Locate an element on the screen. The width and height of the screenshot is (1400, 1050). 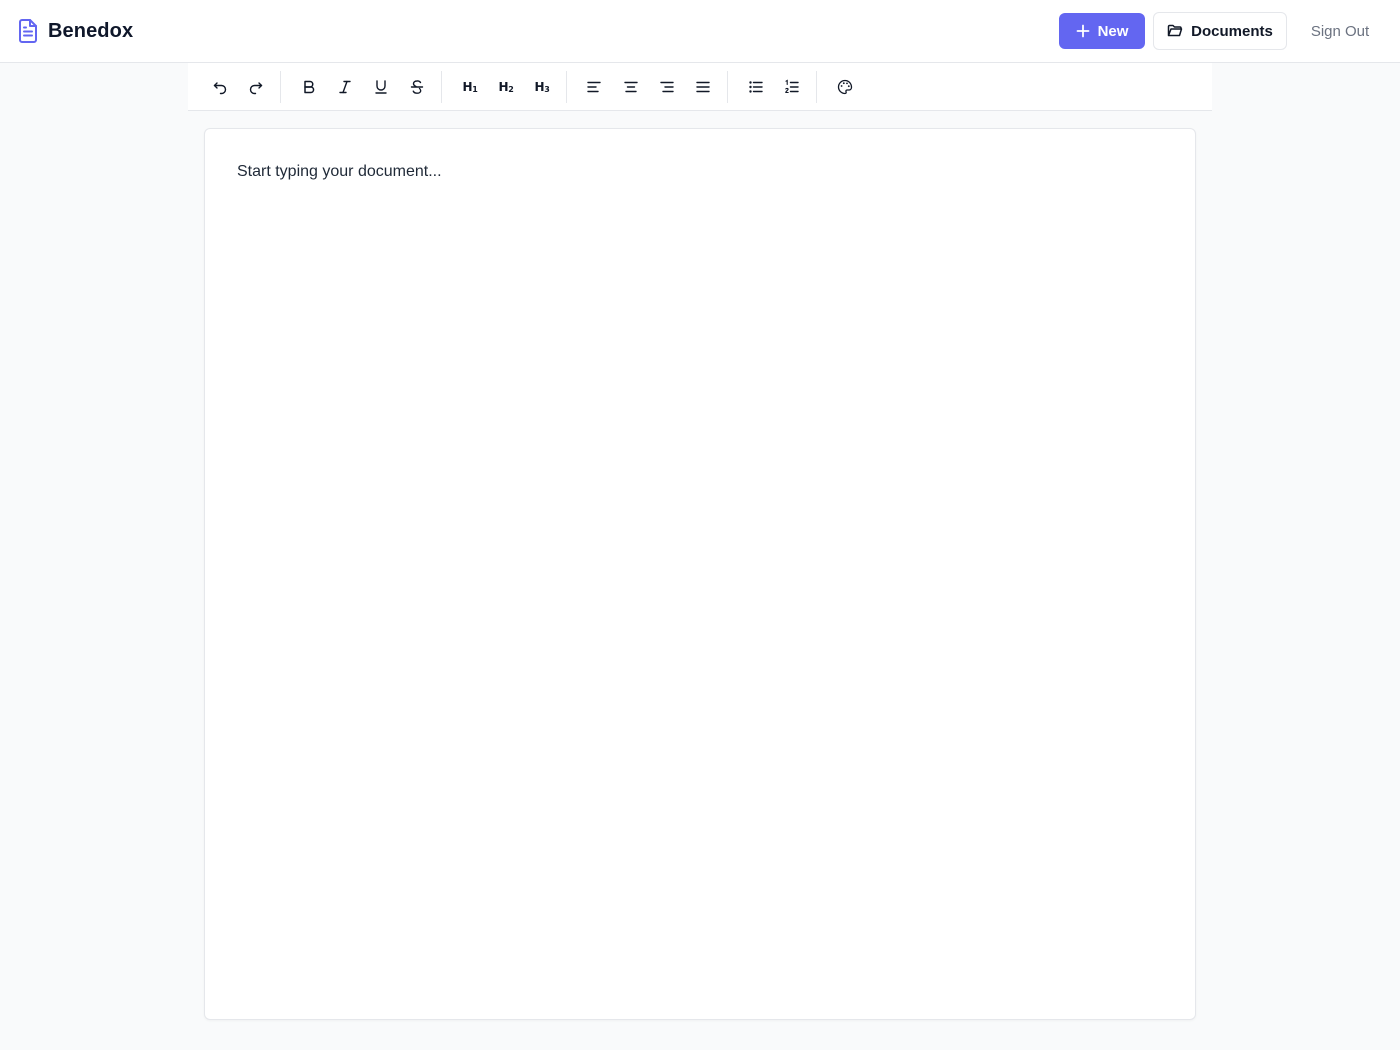
undo-button is located at coordinates (220, 87).